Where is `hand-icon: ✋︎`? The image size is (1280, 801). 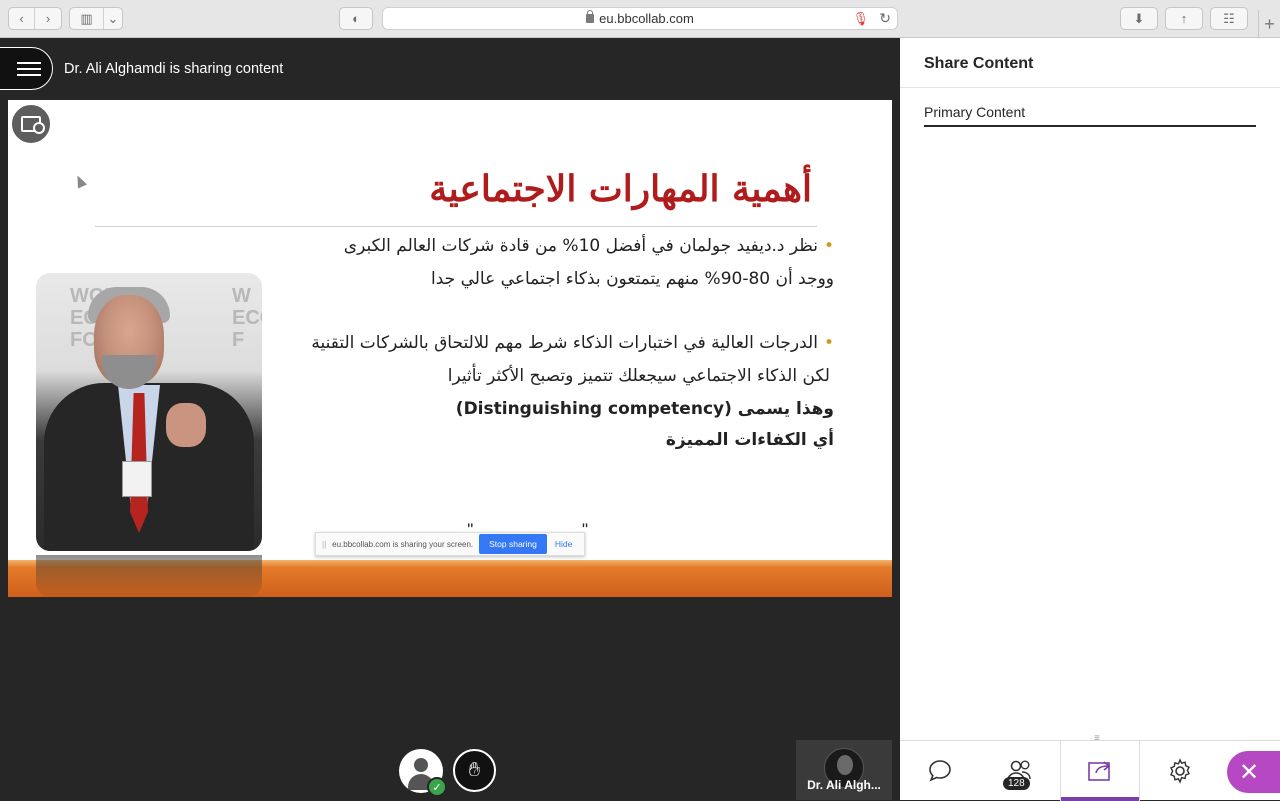
hand-icon: ✋︎ is located at coordinates (474, 770).